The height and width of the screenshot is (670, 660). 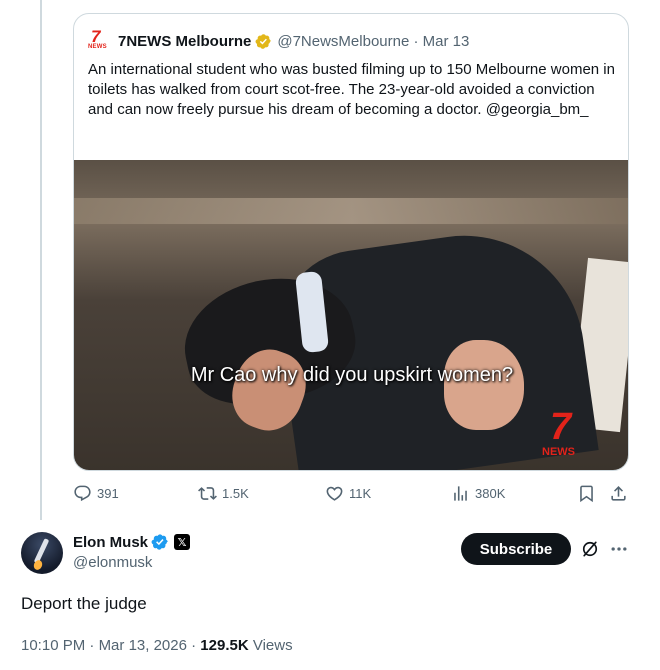 What do you see at coordinates (348, 493) in the screenshot?
I see `like-button: 11K` at bounding box center [348, 493].